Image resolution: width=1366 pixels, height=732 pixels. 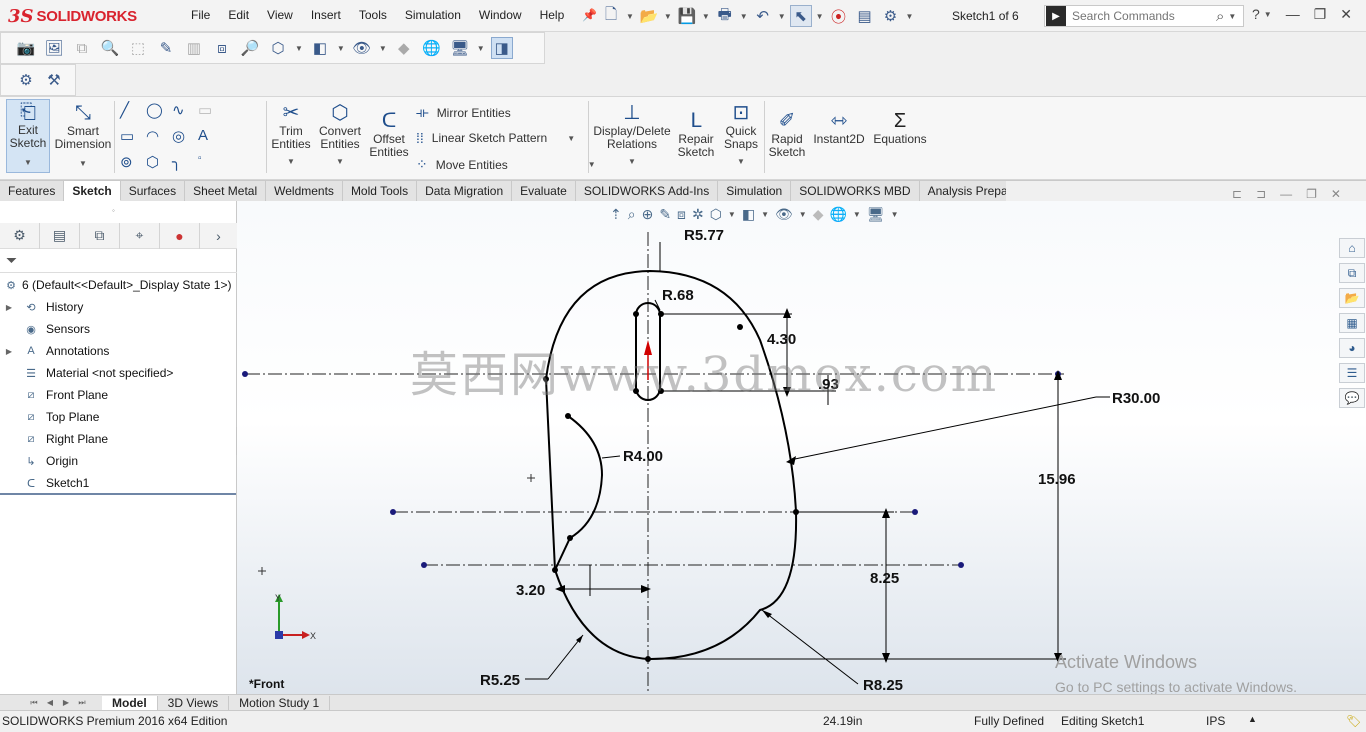 I want to click on display-style-icon: ◧, so click(x=320, y=48).